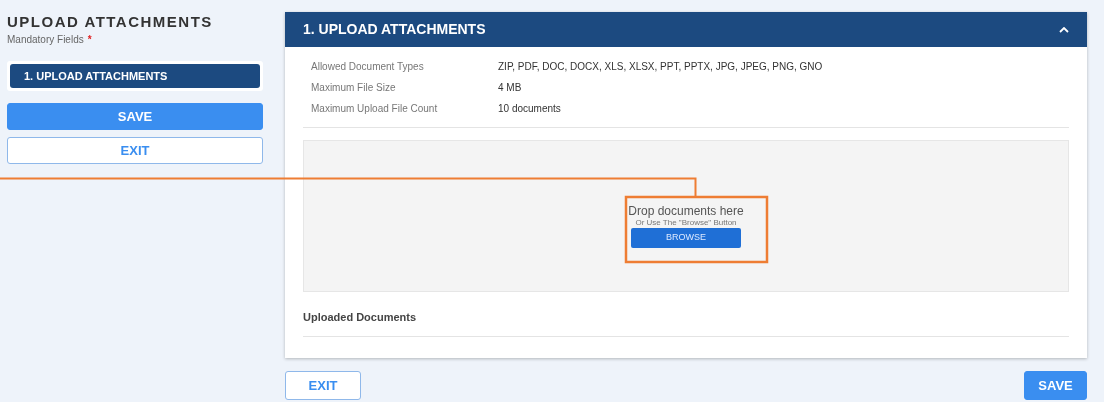 This screenshot has width=1104, height=402. Describe the element at coordinates (686, 323) in the screenshot. I see `uploaded-heading: Uploaded Documents` at that location.